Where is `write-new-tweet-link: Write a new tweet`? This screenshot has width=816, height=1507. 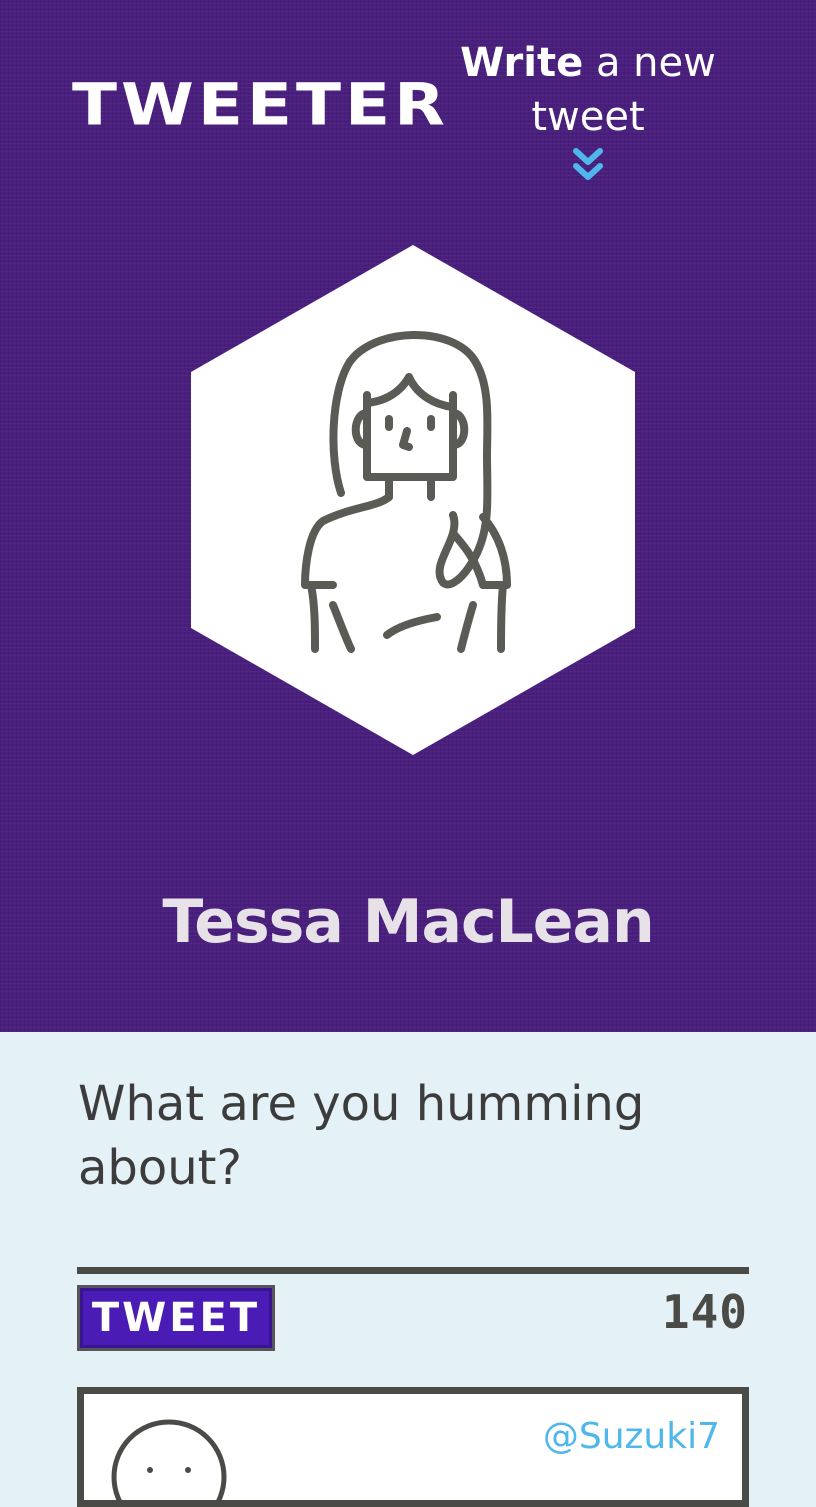 write-new-tweet-link: Write a new tweet is located at coordinates (588, 116).